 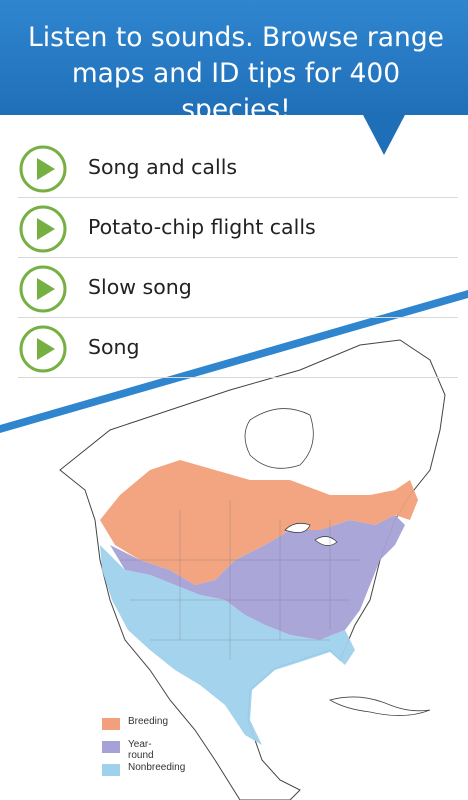 I want to click on sound-item-song: Song, so click(x=238, y=348).